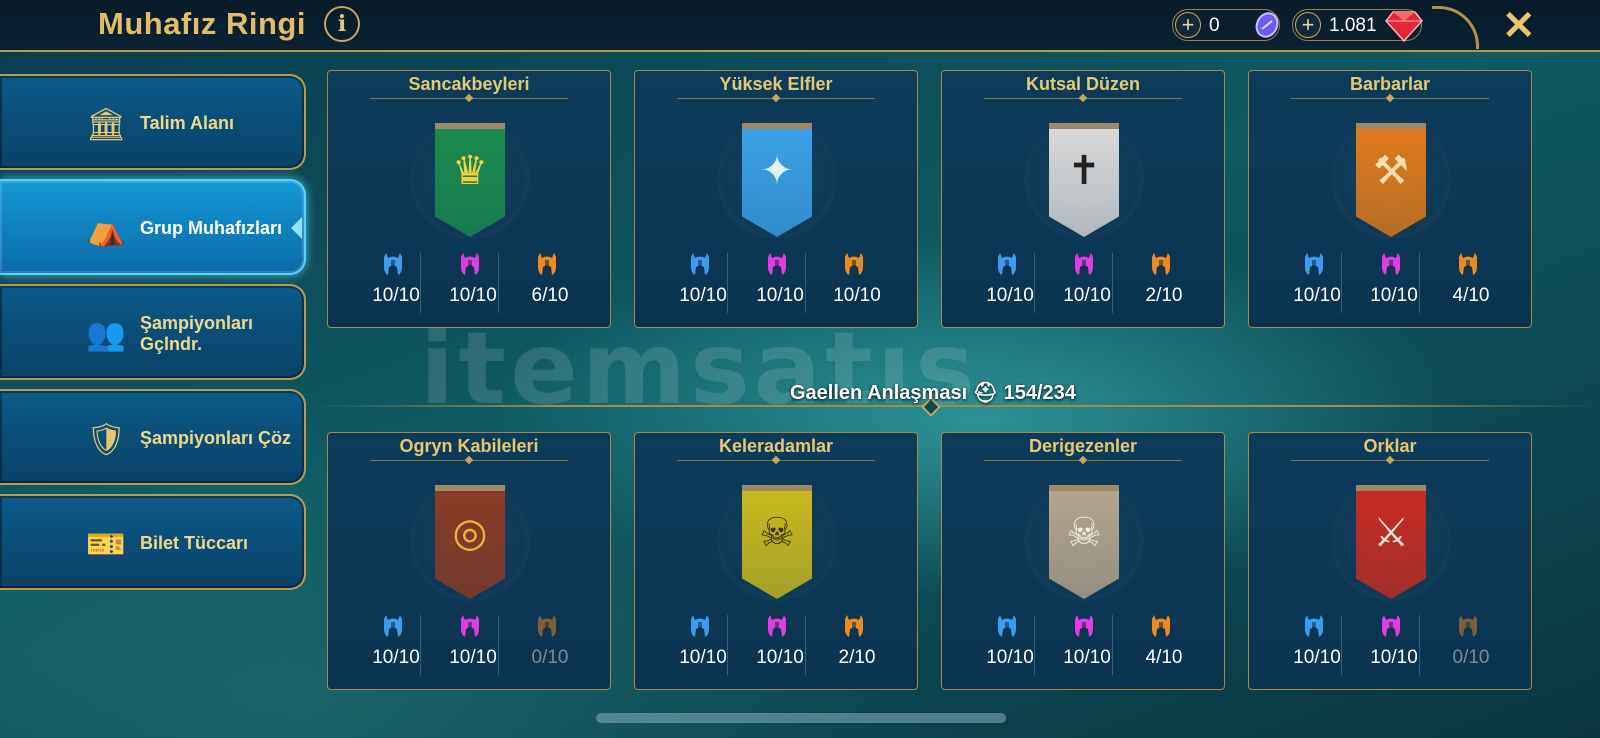 This screenshot has width=1600, height=738. What do you see at coordinates (106, 229) in the screenshot?
I see `sidebar-icon: ⛺` at bounding box center [106, 229].